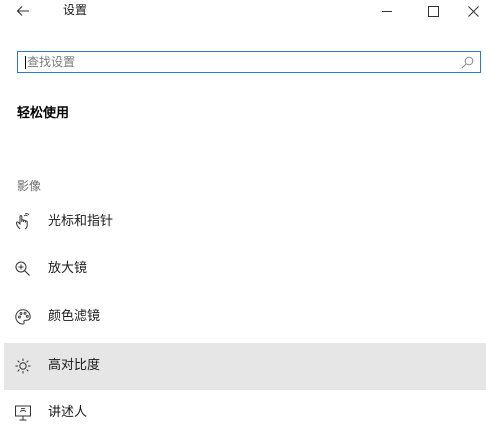 The height and width of the screenshot is (437, 486). Describe the element at coordinates (81, 221) in the screenshot. I see `nav-item-label: 光标和指针` at that location.